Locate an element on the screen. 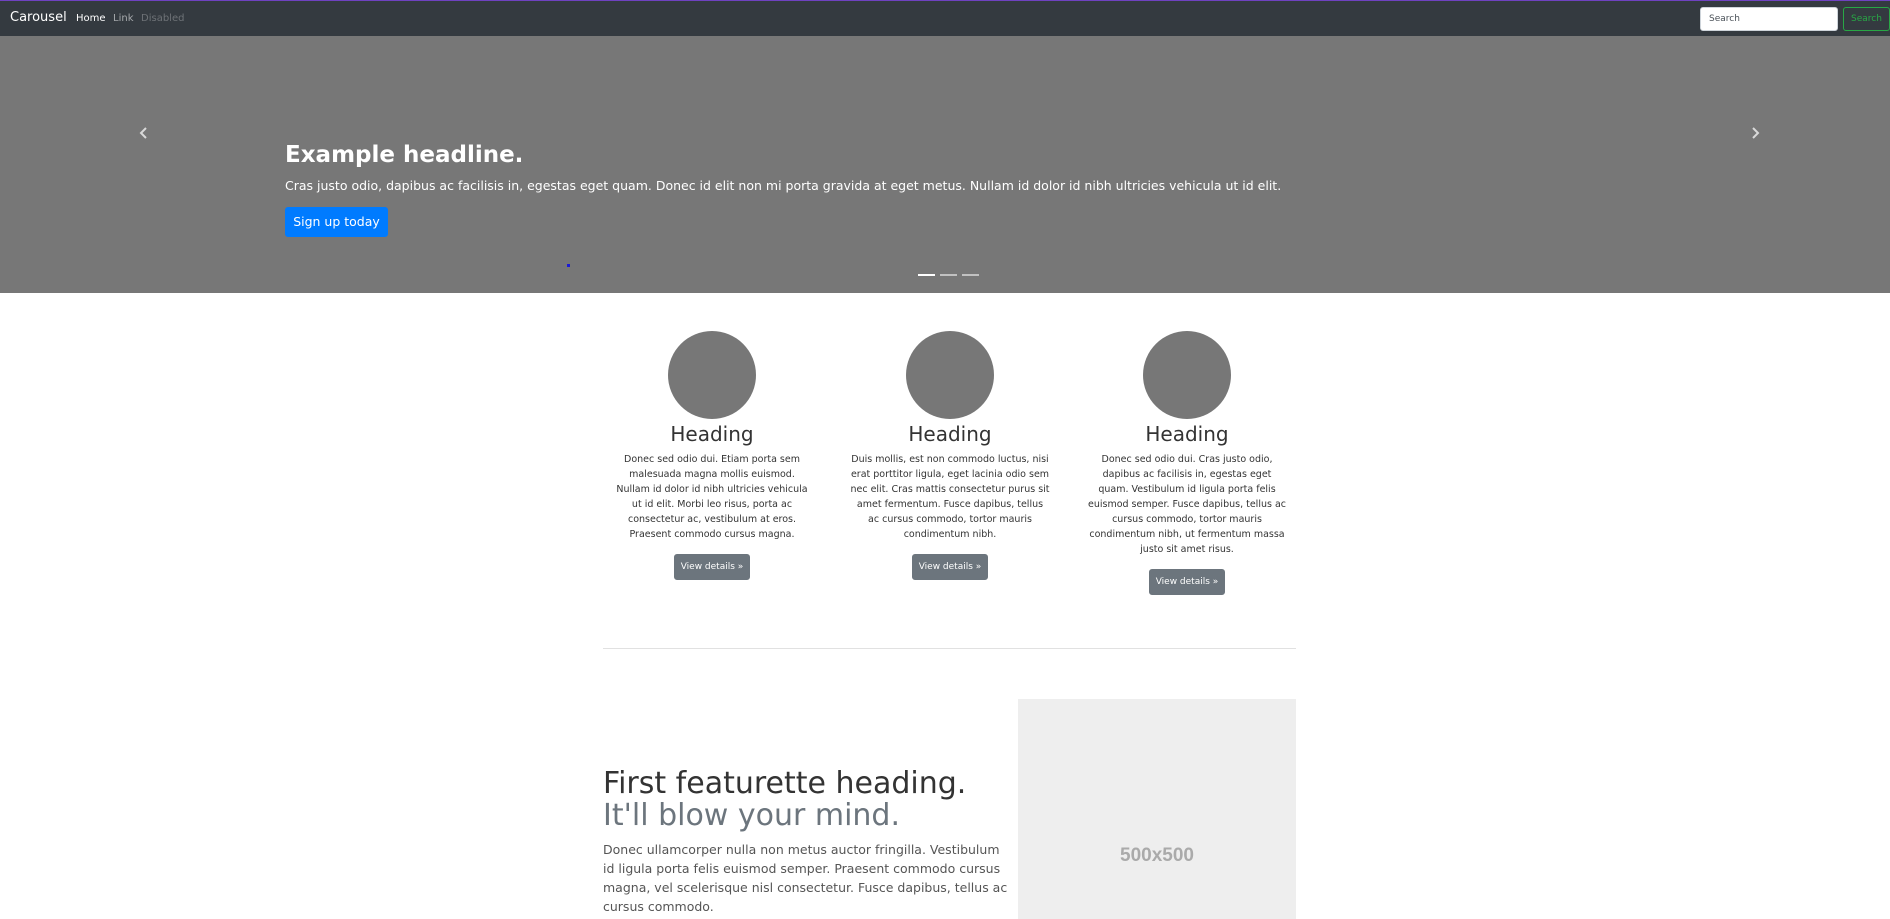 Image resolution: width=1890 pixels, height=919 pixels. carousel-headline: Example headline. is located at coordinates (404, 155).